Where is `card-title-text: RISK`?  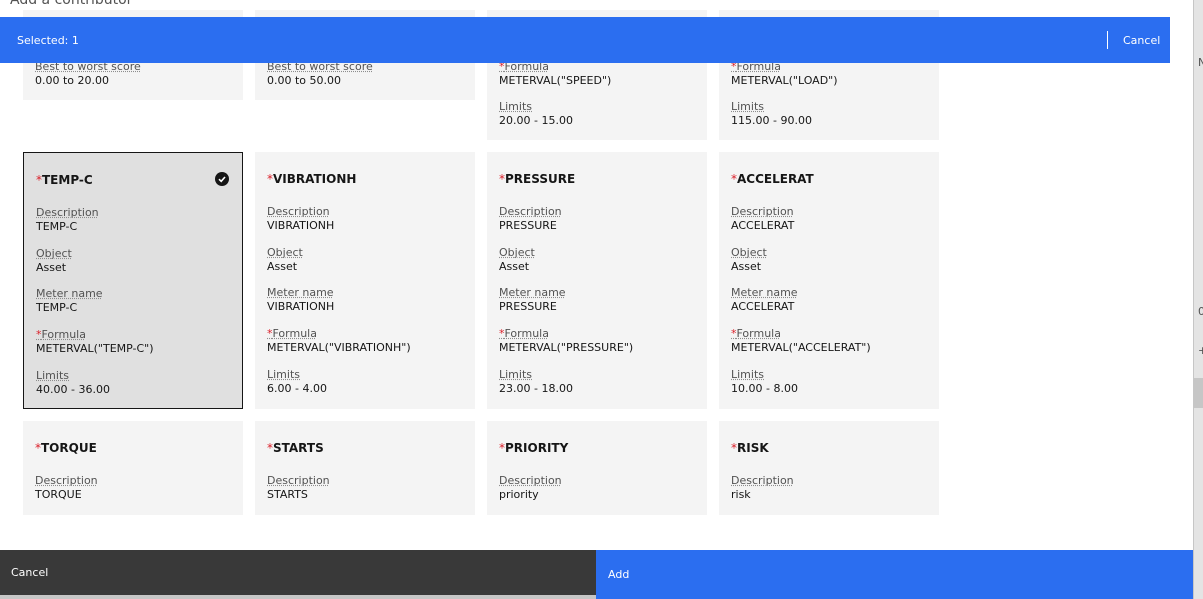
card-title-text: RISK is located at coordinates (753, 448).